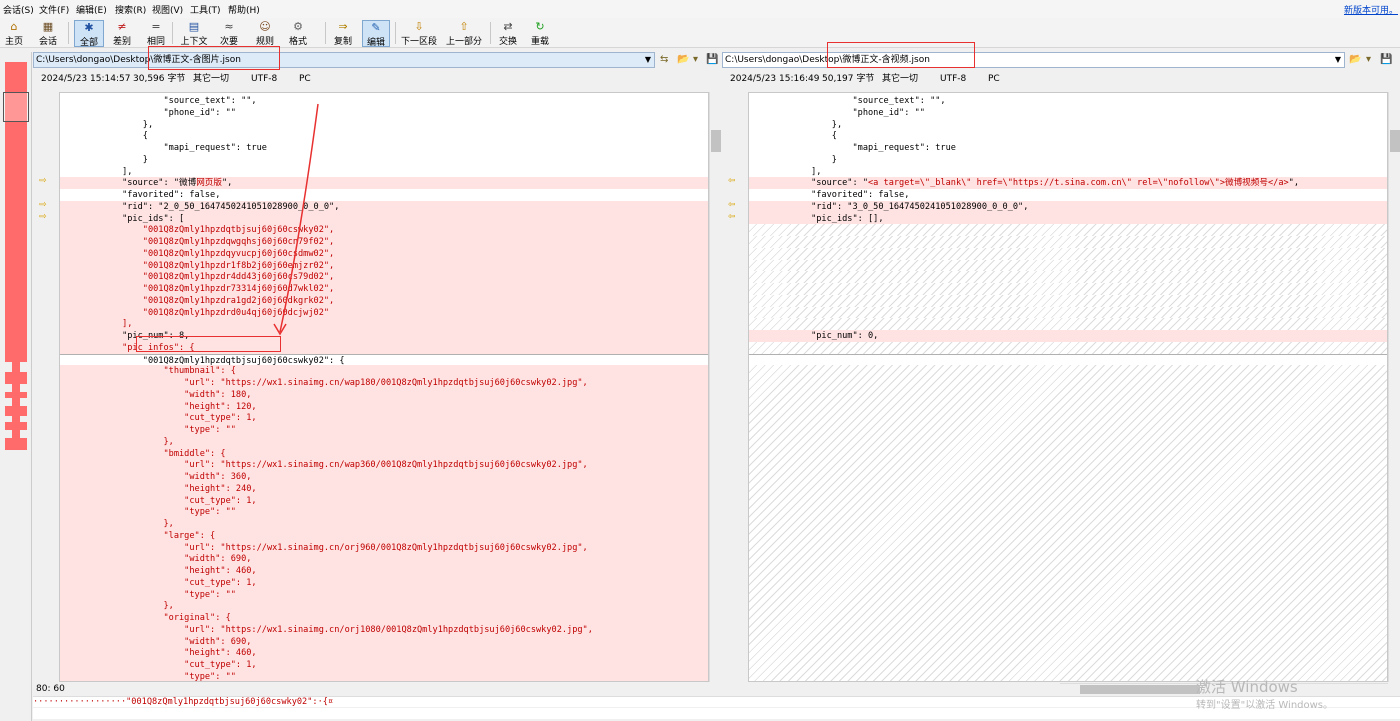 This screenshot has width=1400, height=721. Describe the element at coordinates (1386, 59) in the screenshot. I see `right-save-icon: 💾` at that location.